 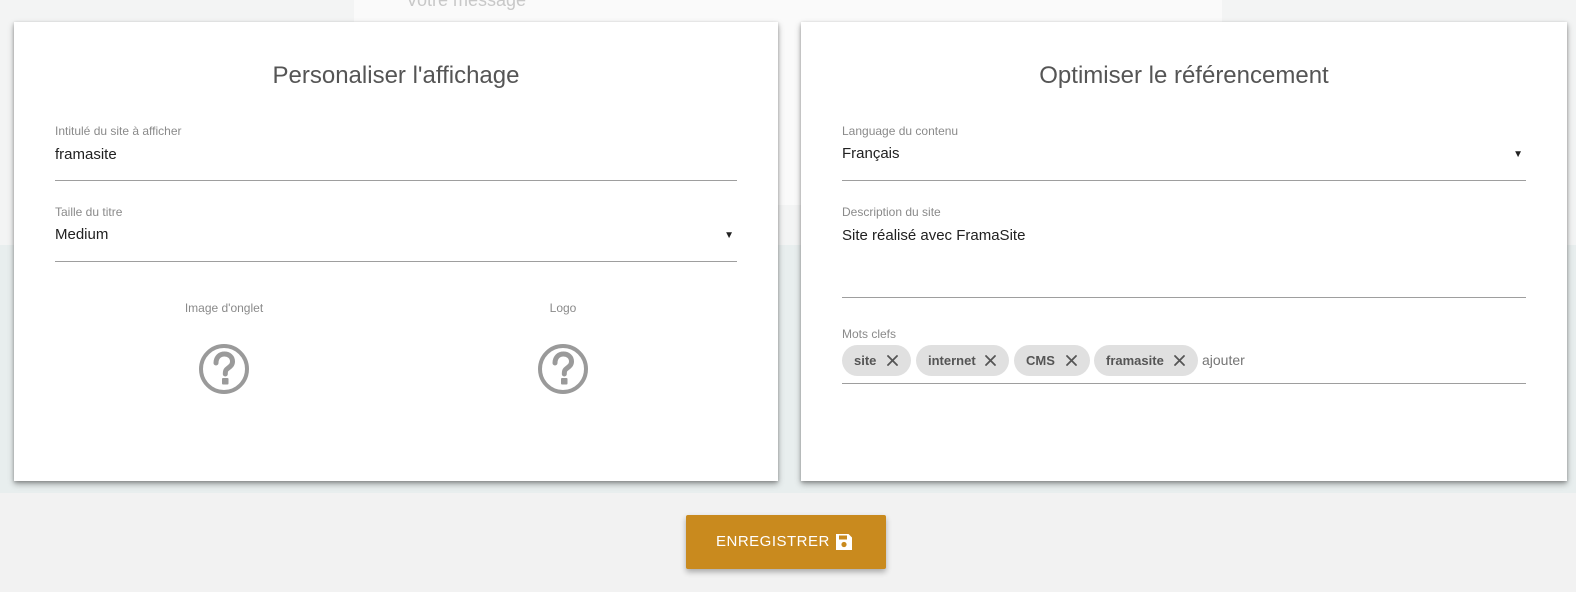 What do you see at coordinates (869, 334) in the screenshot?
I see `keywords-label: Mots clefs` at bounding box center [869, 334].